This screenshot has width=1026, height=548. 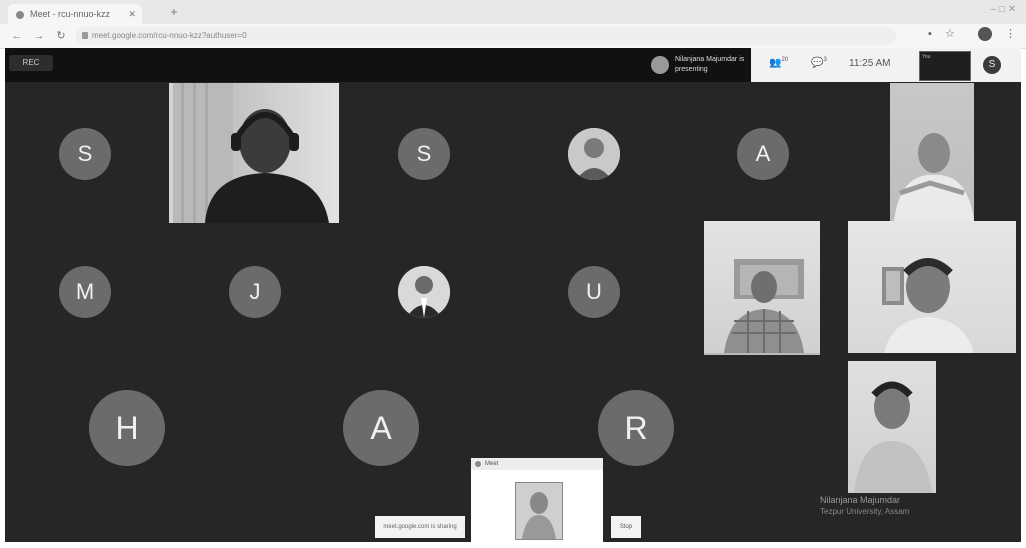 What do you see at coordinates (255, 292) in the screenshot?
I see `participant-initial: J` at bounding box center [255, 292].